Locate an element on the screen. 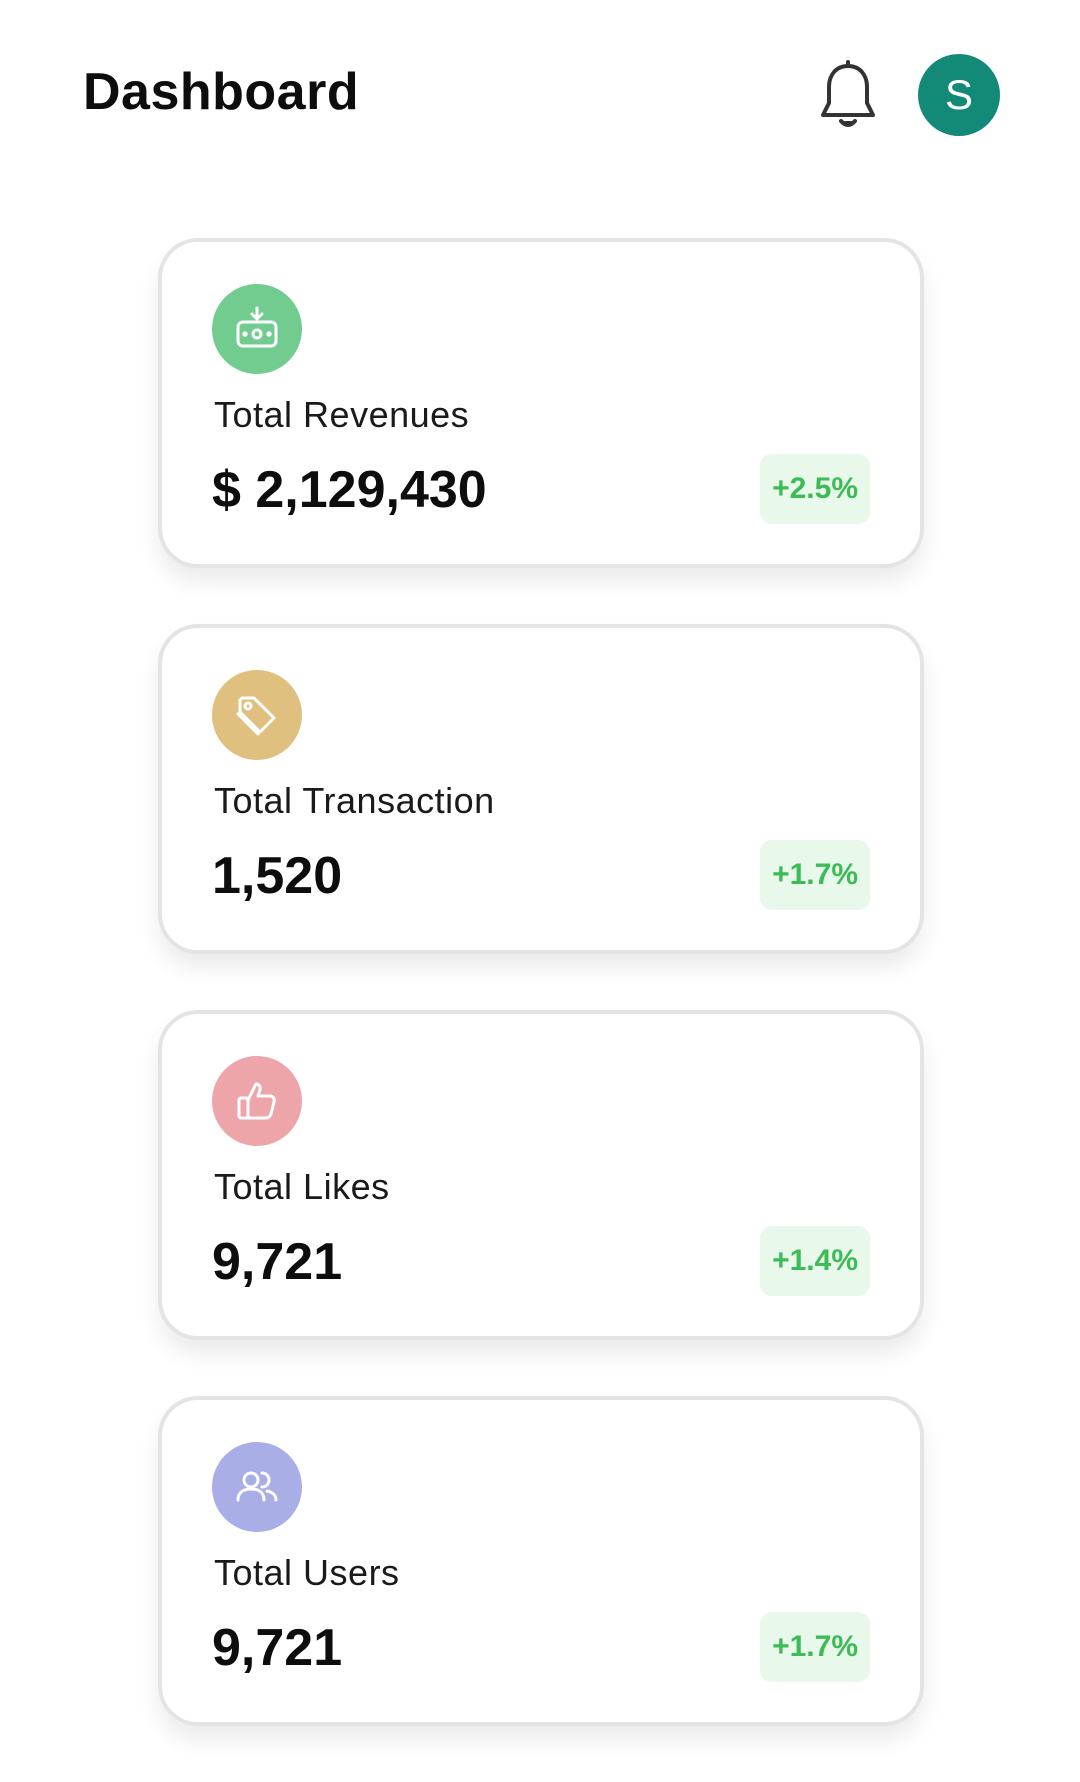  stat-card-transaction: Total Transaction 1,520 +1.7% is located at coordinates (541, 789).